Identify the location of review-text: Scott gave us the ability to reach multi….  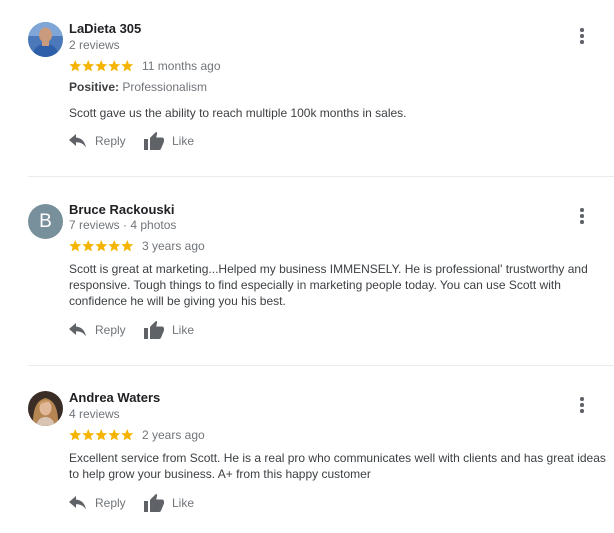
(238, 113).